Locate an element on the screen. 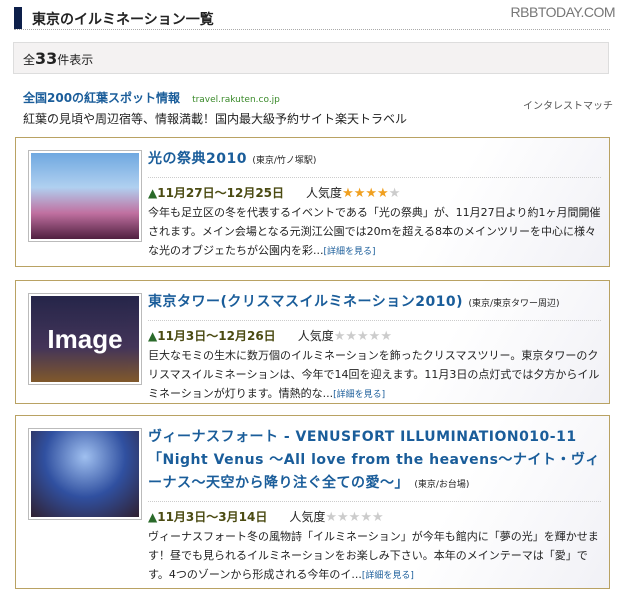 Image resolution: width=621 pixels, height=596 pixels. ad-headline-link: 全国200の紅葉スポット情報 is located at coordinates (101, 98).